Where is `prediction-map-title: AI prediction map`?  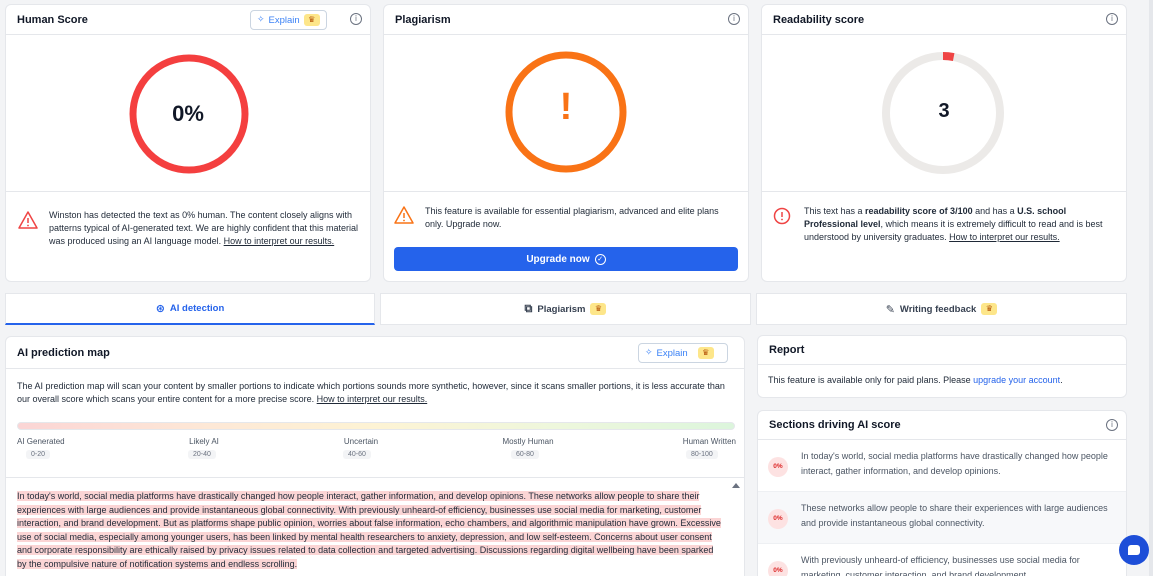
prediction-map-title: AI prediction map is located at coordinates (63, 352).